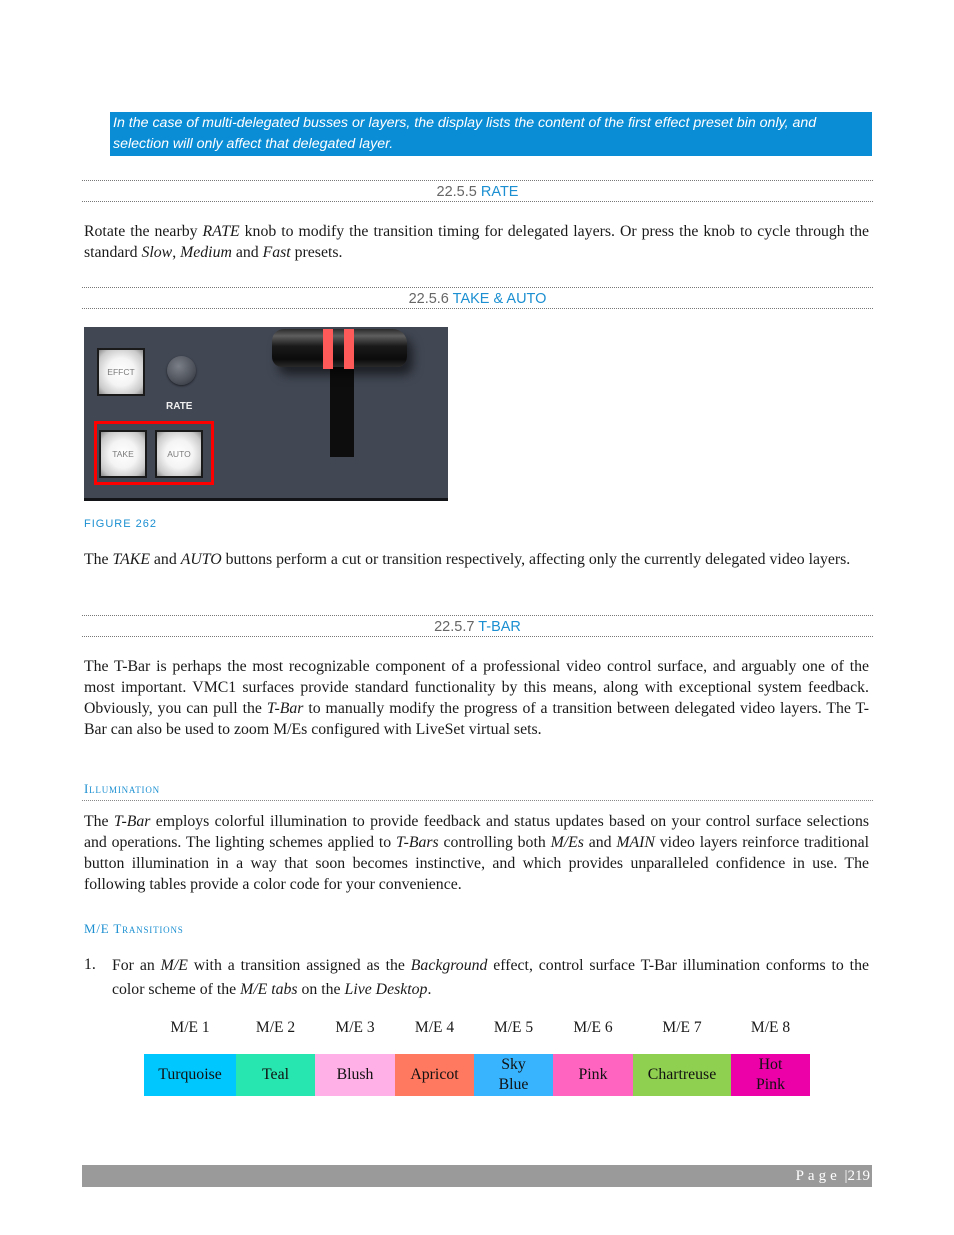 The height and width of the screenshot is (1235, 954). Describe the element at coordinates (818, 1176) in the screenshot. I see `page-label: Page` at that location.